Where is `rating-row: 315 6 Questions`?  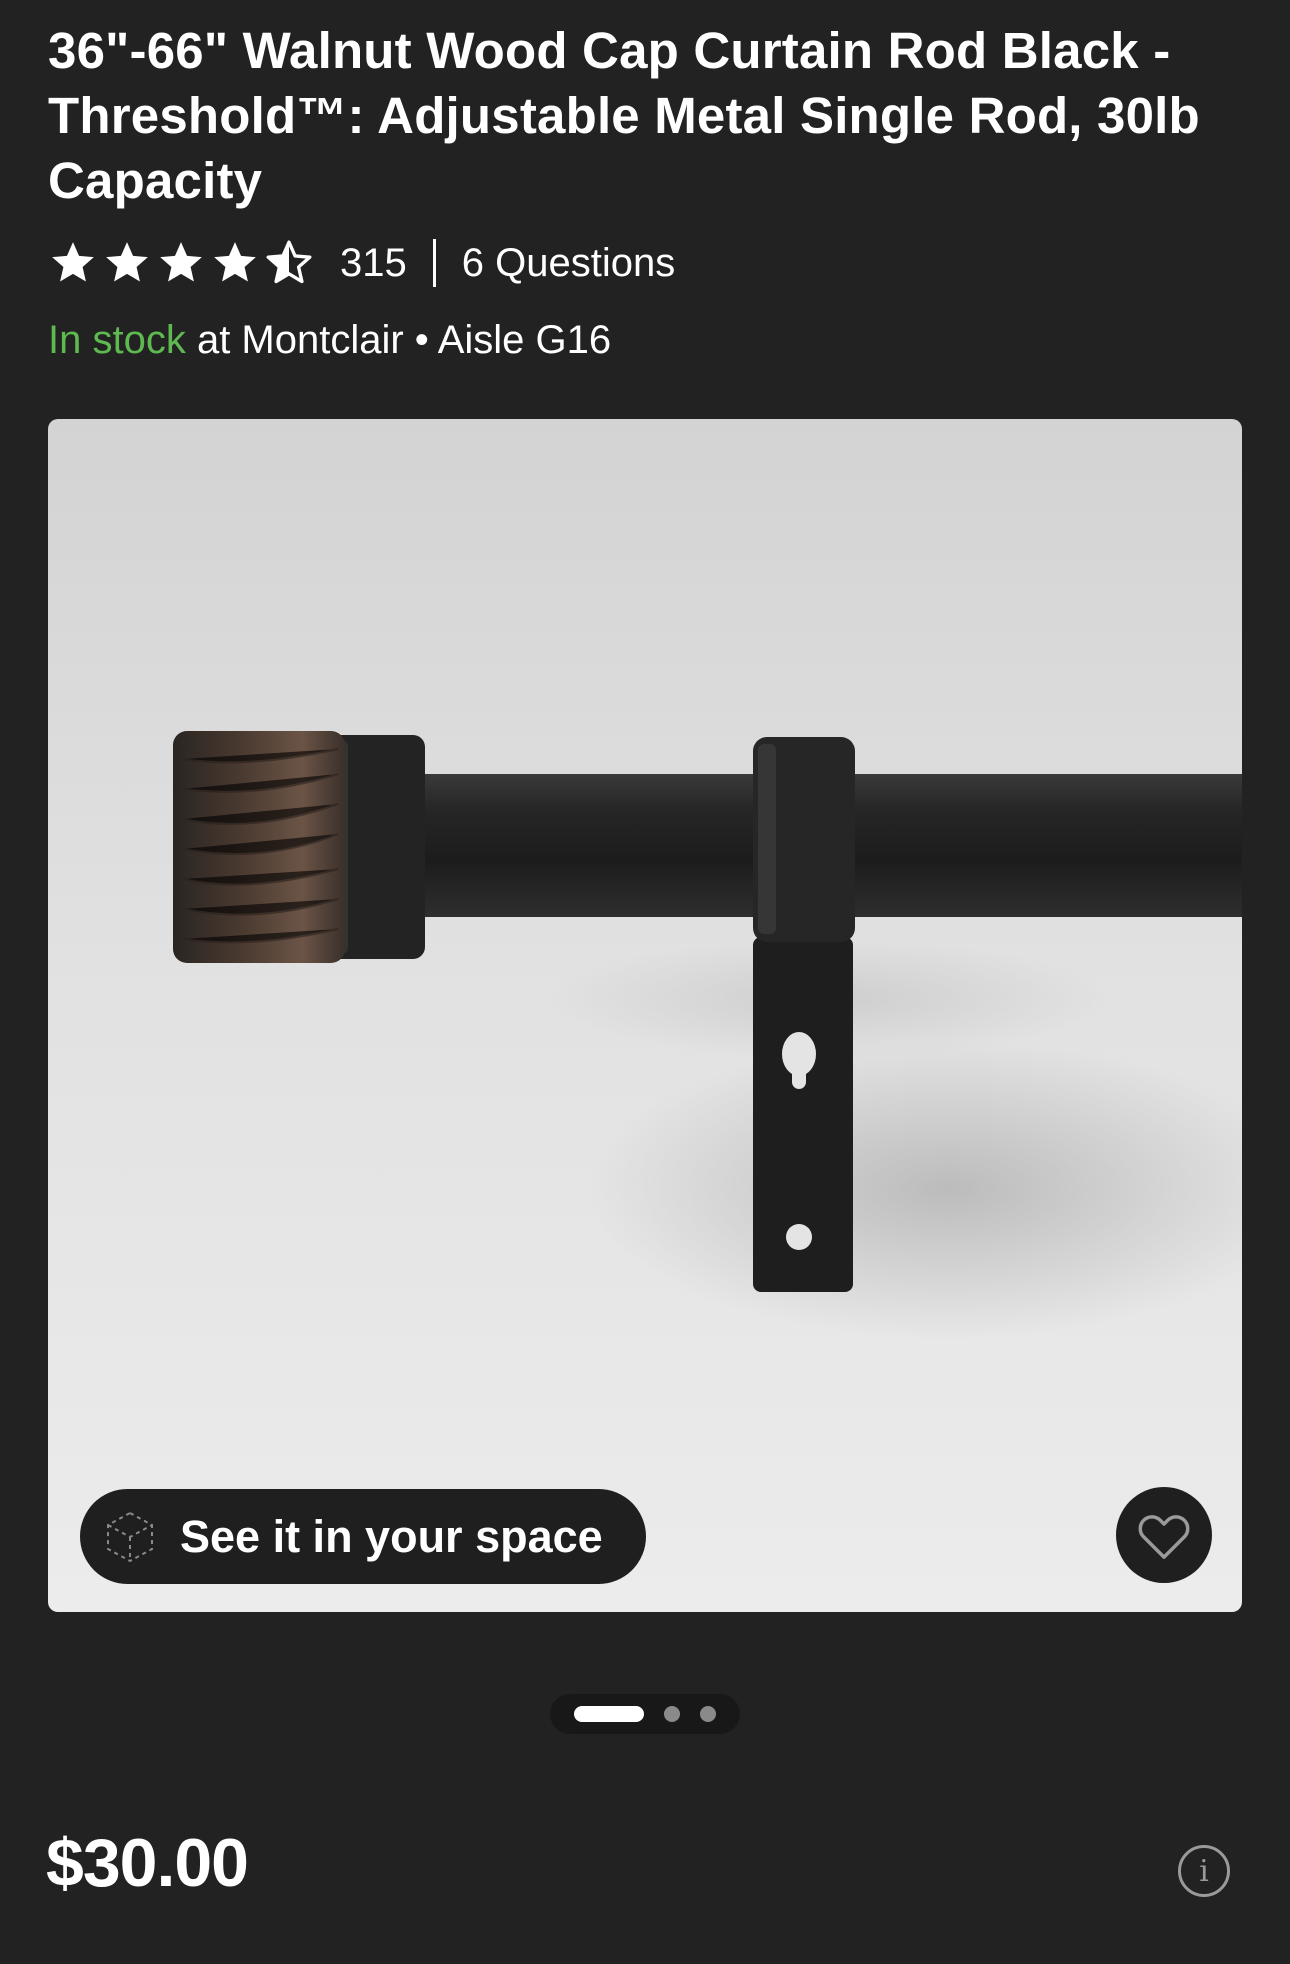
rating-row: 315 6 Questions is located at coordinates (361, 263).